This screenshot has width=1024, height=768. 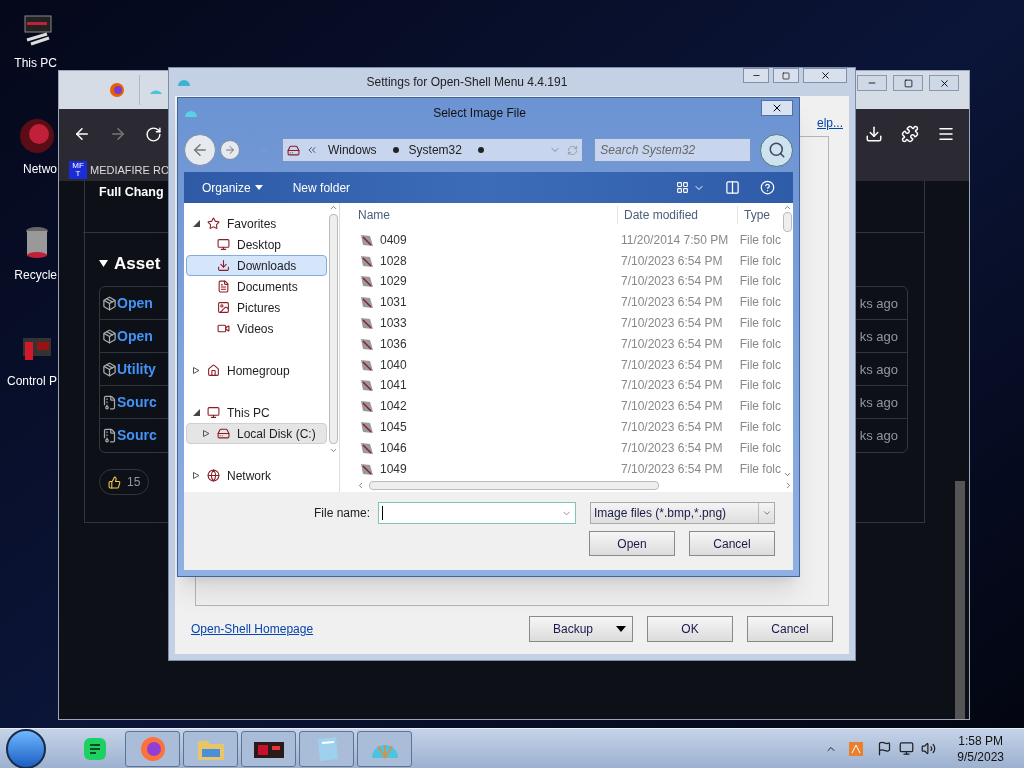 I want to click on homepage-link: Open-Shell Homepage, so click(x=353, y=629).